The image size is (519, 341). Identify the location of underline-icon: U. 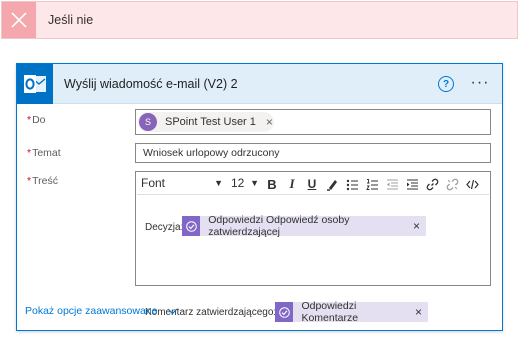
(312, 184).